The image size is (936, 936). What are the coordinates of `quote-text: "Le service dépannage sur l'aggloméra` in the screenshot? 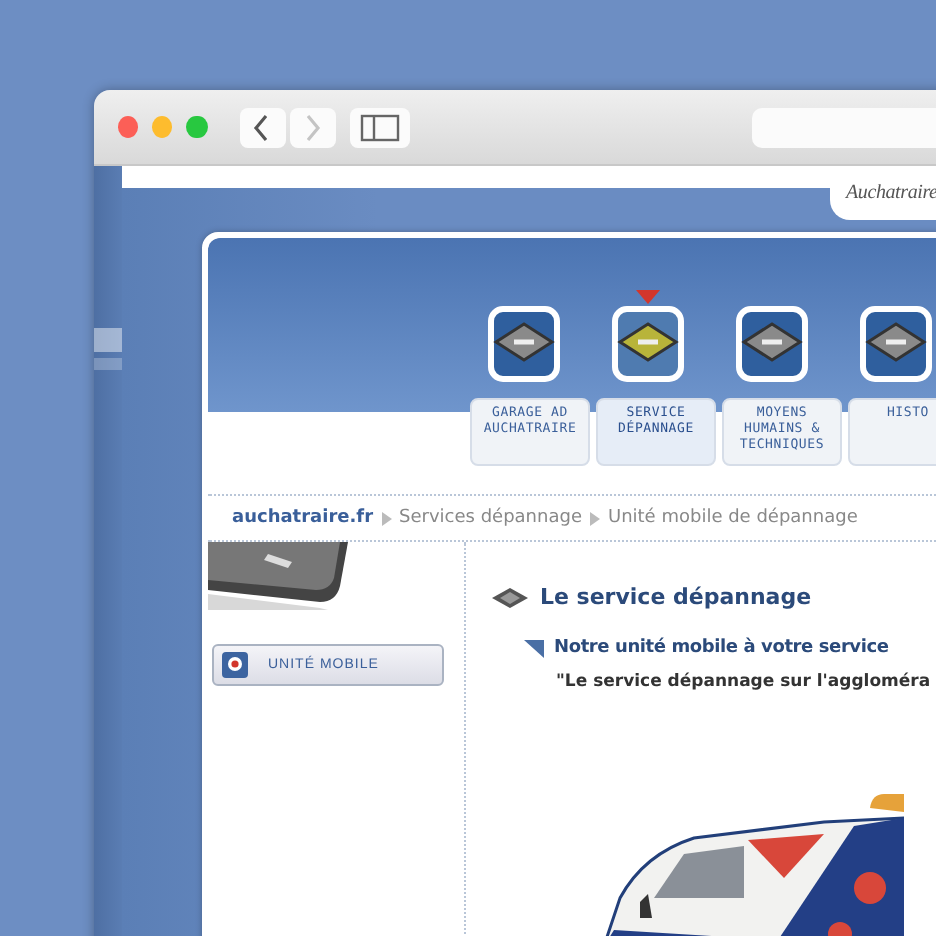 It's located at (743, 682).